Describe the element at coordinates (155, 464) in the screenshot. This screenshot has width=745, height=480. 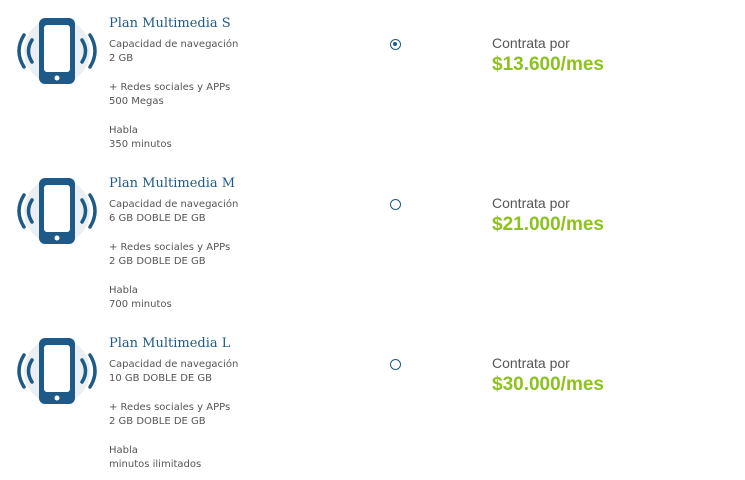
I see `talk-value: minutos ilimitados` at that location.